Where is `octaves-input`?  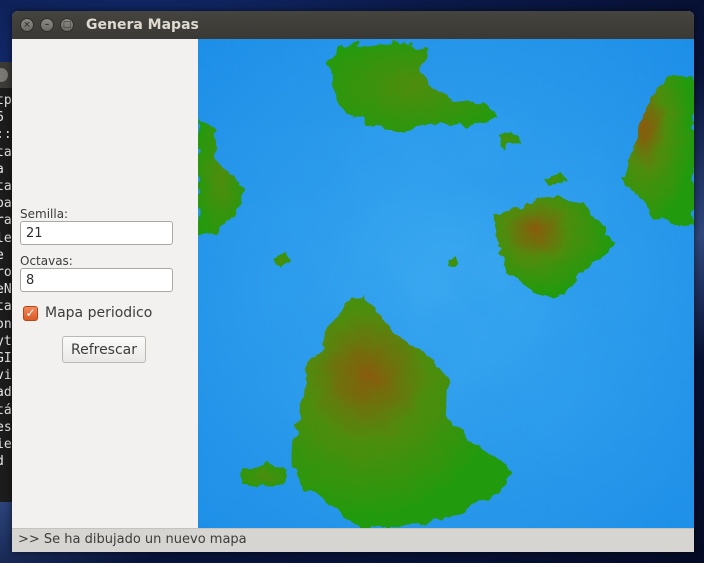
octaves-input is located at coordinates (96, 280).